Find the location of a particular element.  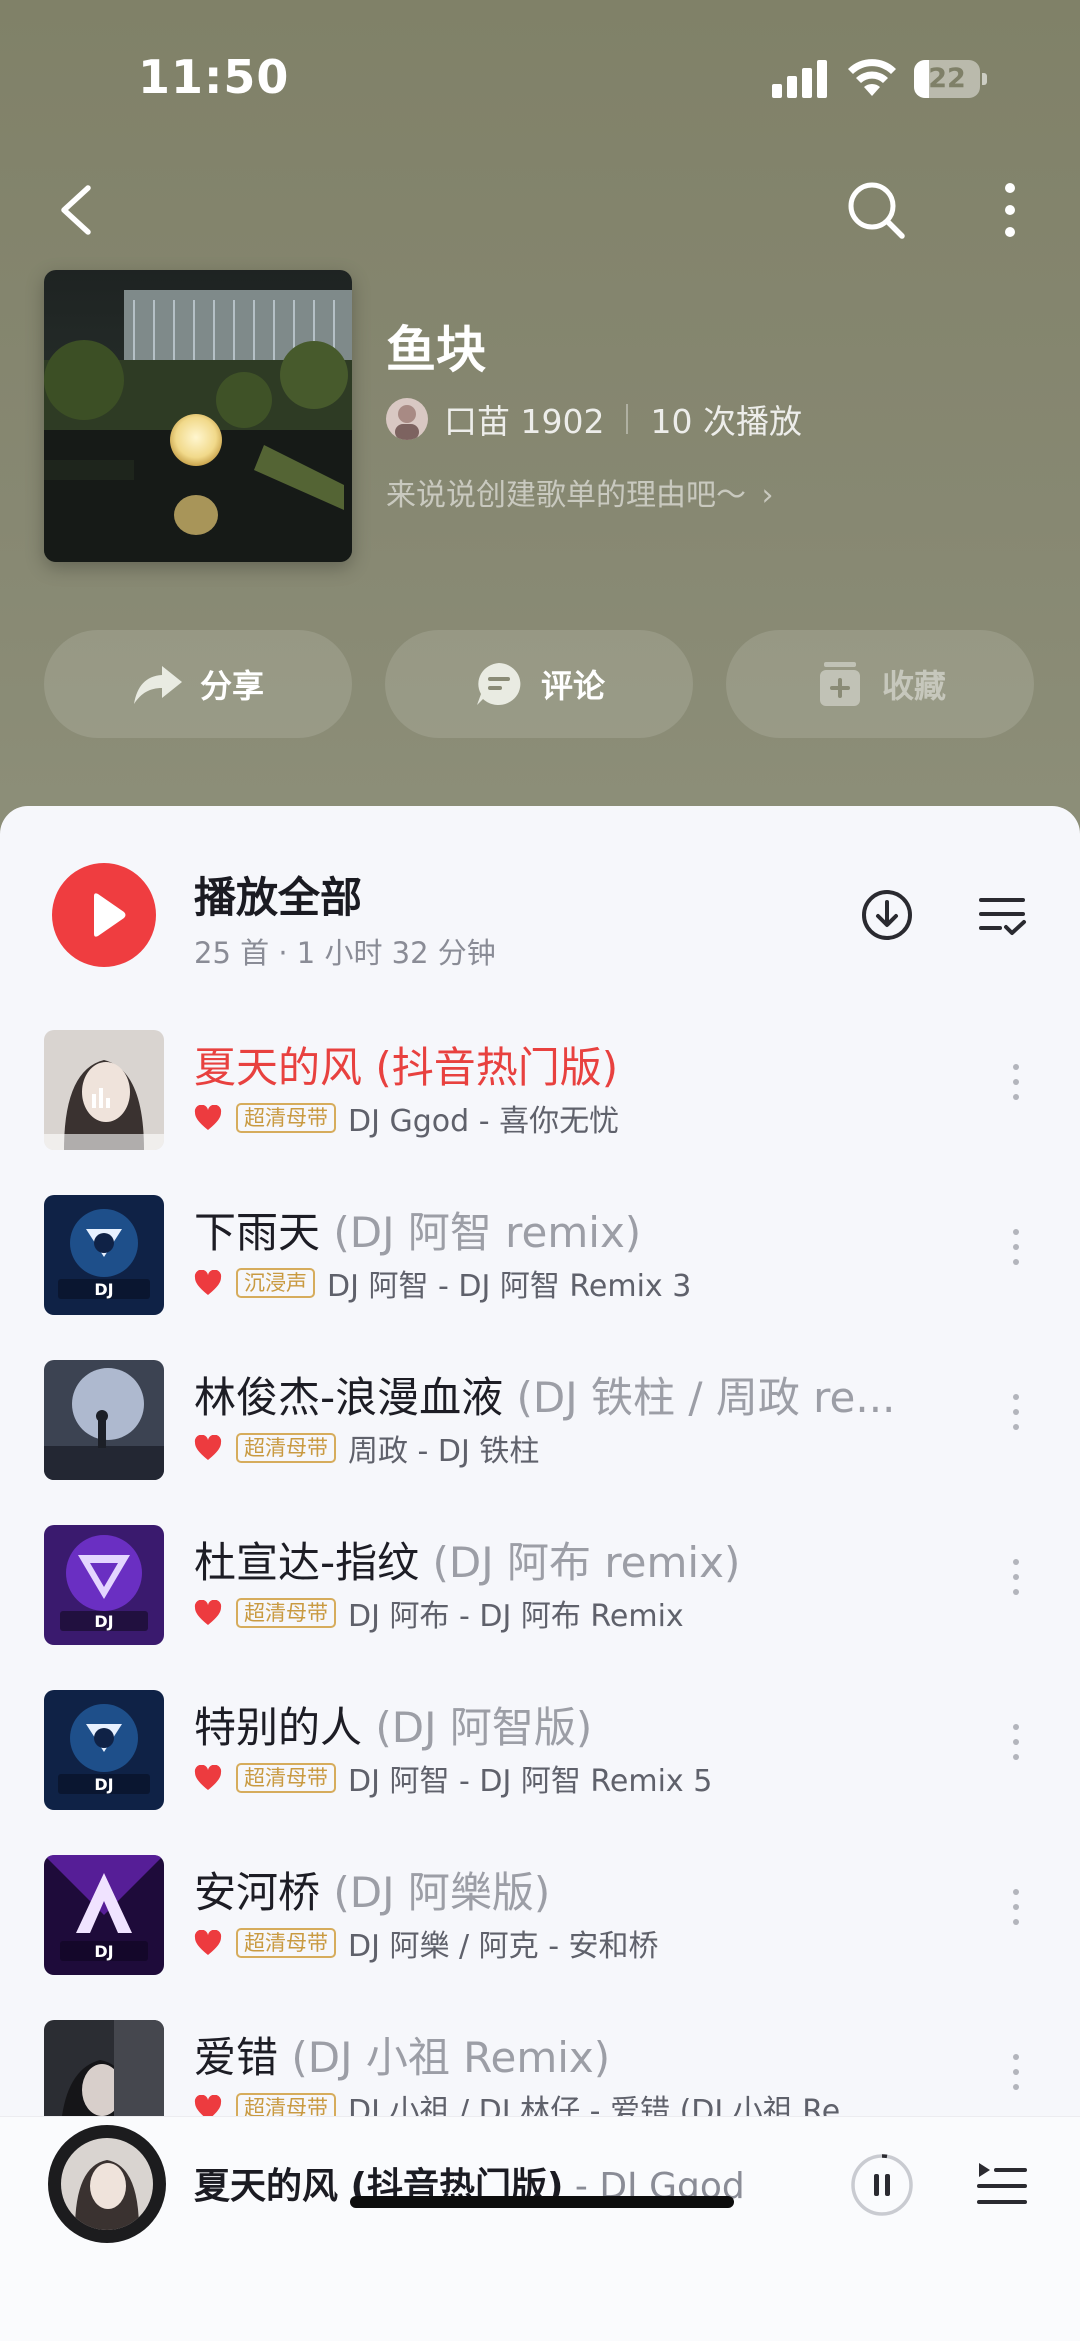

song-title-text: 夏天的风 (抖音热门版) is located at coordinates (406, 1067).